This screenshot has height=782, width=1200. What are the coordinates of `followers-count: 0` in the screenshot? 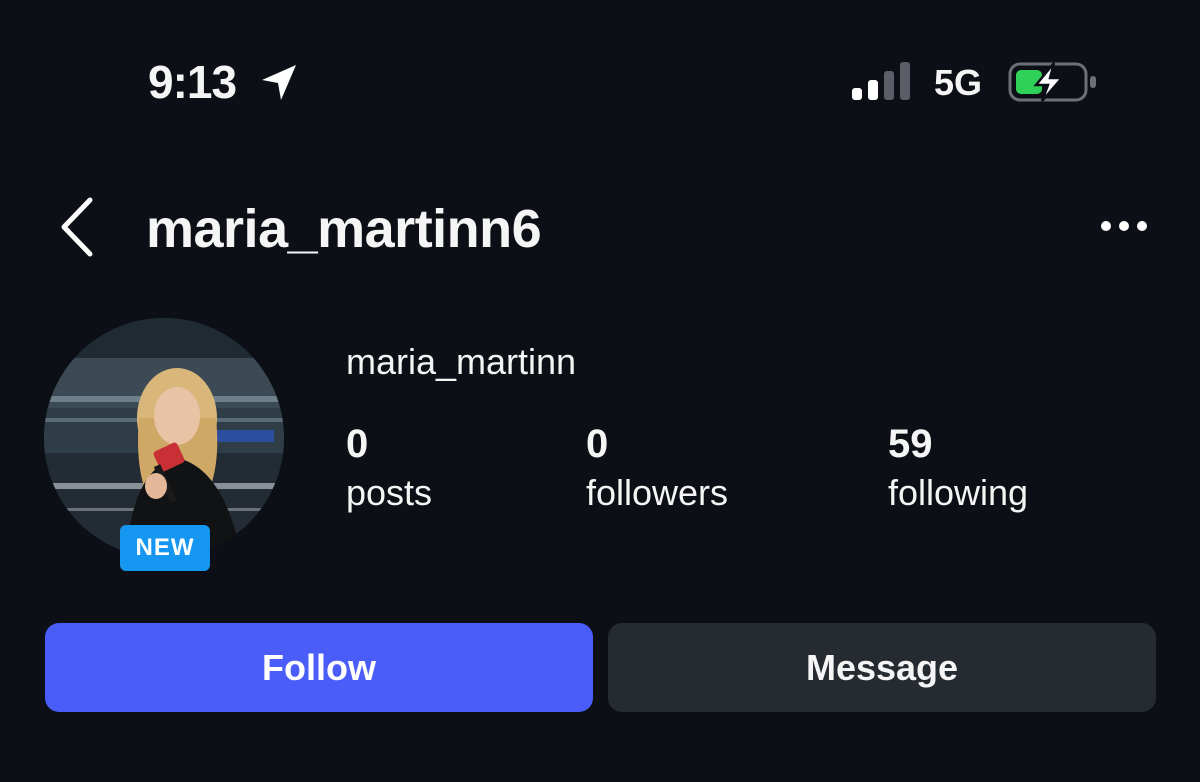 It's located at (597, 444).